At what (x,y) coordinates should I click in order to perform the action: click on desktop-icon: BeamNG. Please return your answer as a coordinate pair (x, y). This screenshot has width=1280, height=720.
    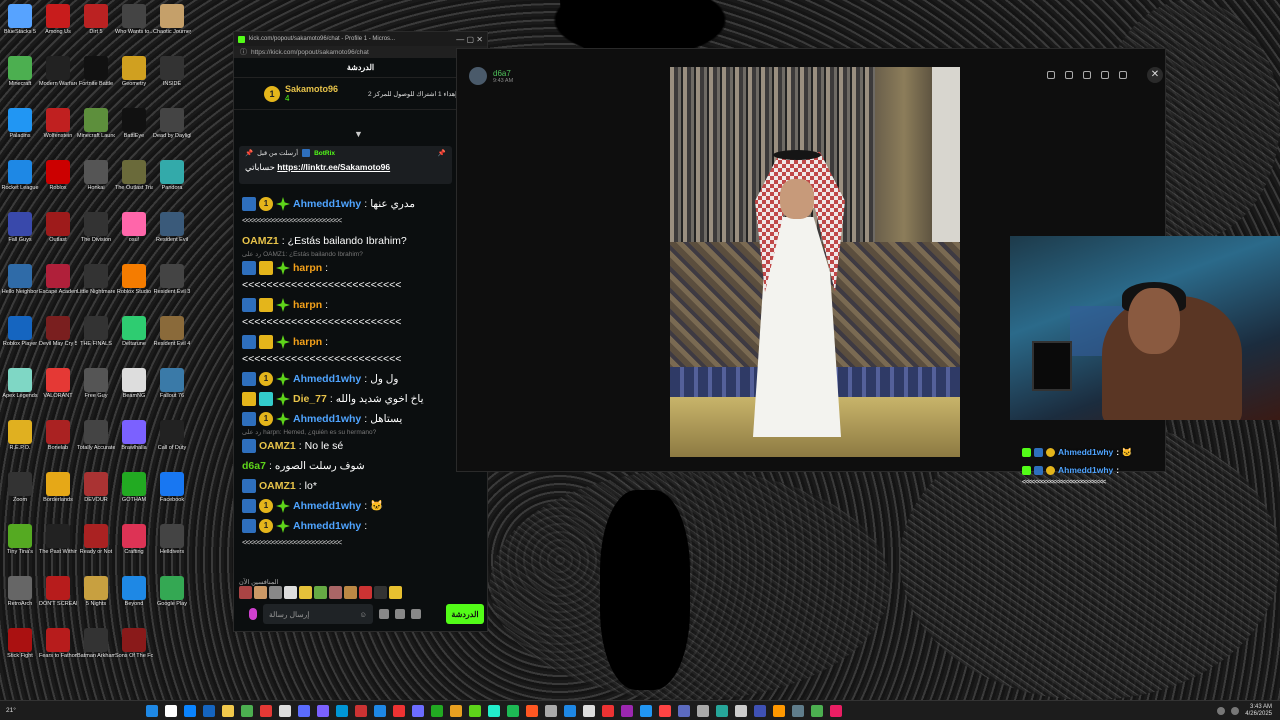
    Looking at the image, I should click on (134, 393).